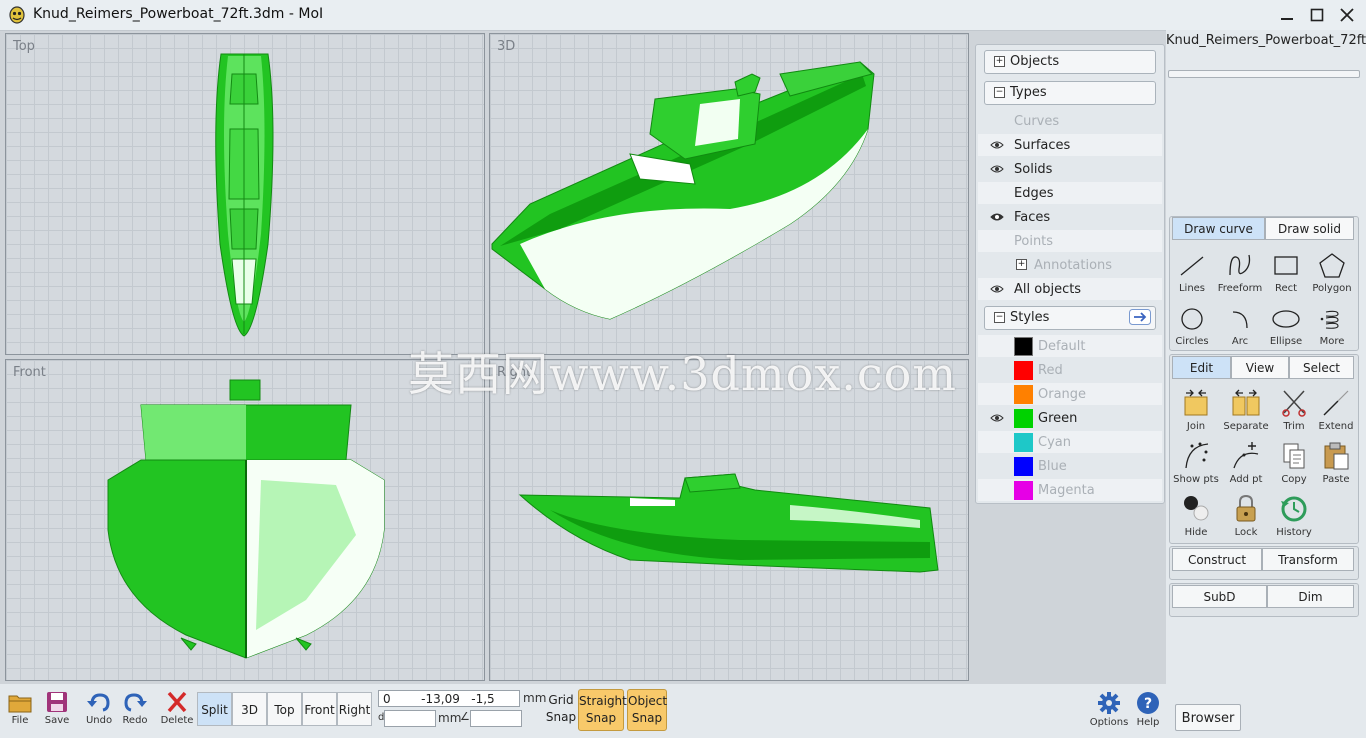 Image resolution: width=1366 pixels, height=738 pixels. What do you see at coordinates (1070, 217) in the screenshot?
I see `type-row-faces: Faces` at bounding box center [1070, 217].